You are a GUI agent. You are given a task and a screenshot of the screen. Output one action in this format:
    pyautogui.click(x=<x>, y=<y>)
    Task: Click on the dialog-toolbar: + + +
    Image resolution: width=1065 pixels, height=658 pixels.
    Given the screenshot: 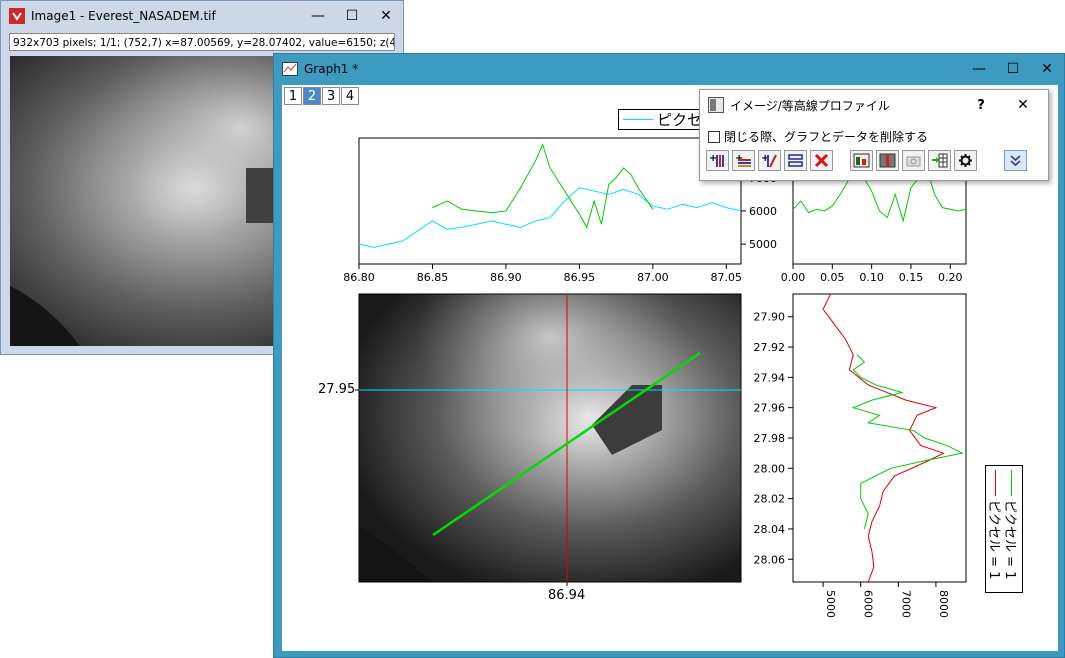 What is the action you would take?
    pyautogui.click(x=868, y=160)
    